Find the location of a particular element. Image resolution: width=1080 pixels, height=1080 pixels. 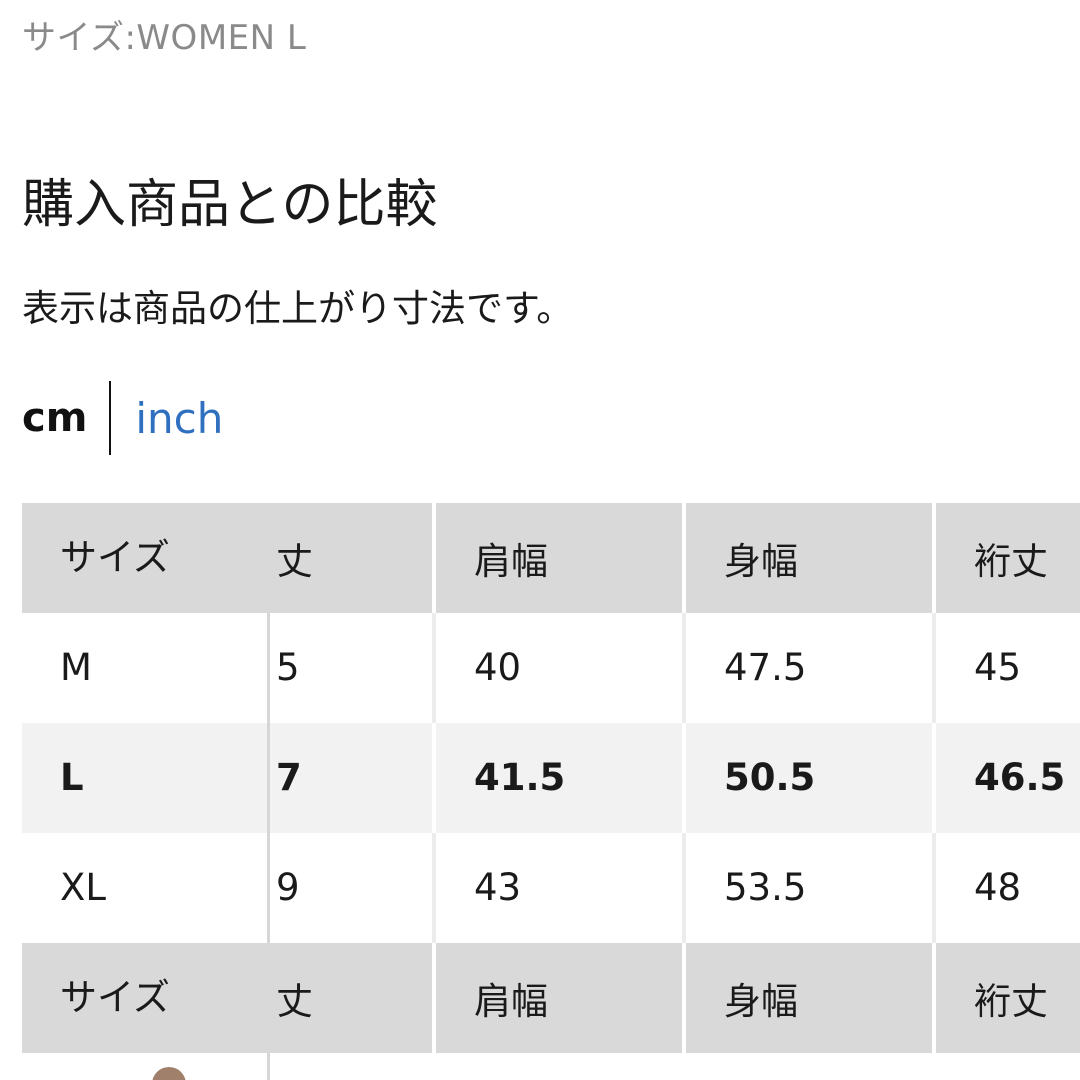

table-cell: 50.5 is located at coordinates (811, 778).